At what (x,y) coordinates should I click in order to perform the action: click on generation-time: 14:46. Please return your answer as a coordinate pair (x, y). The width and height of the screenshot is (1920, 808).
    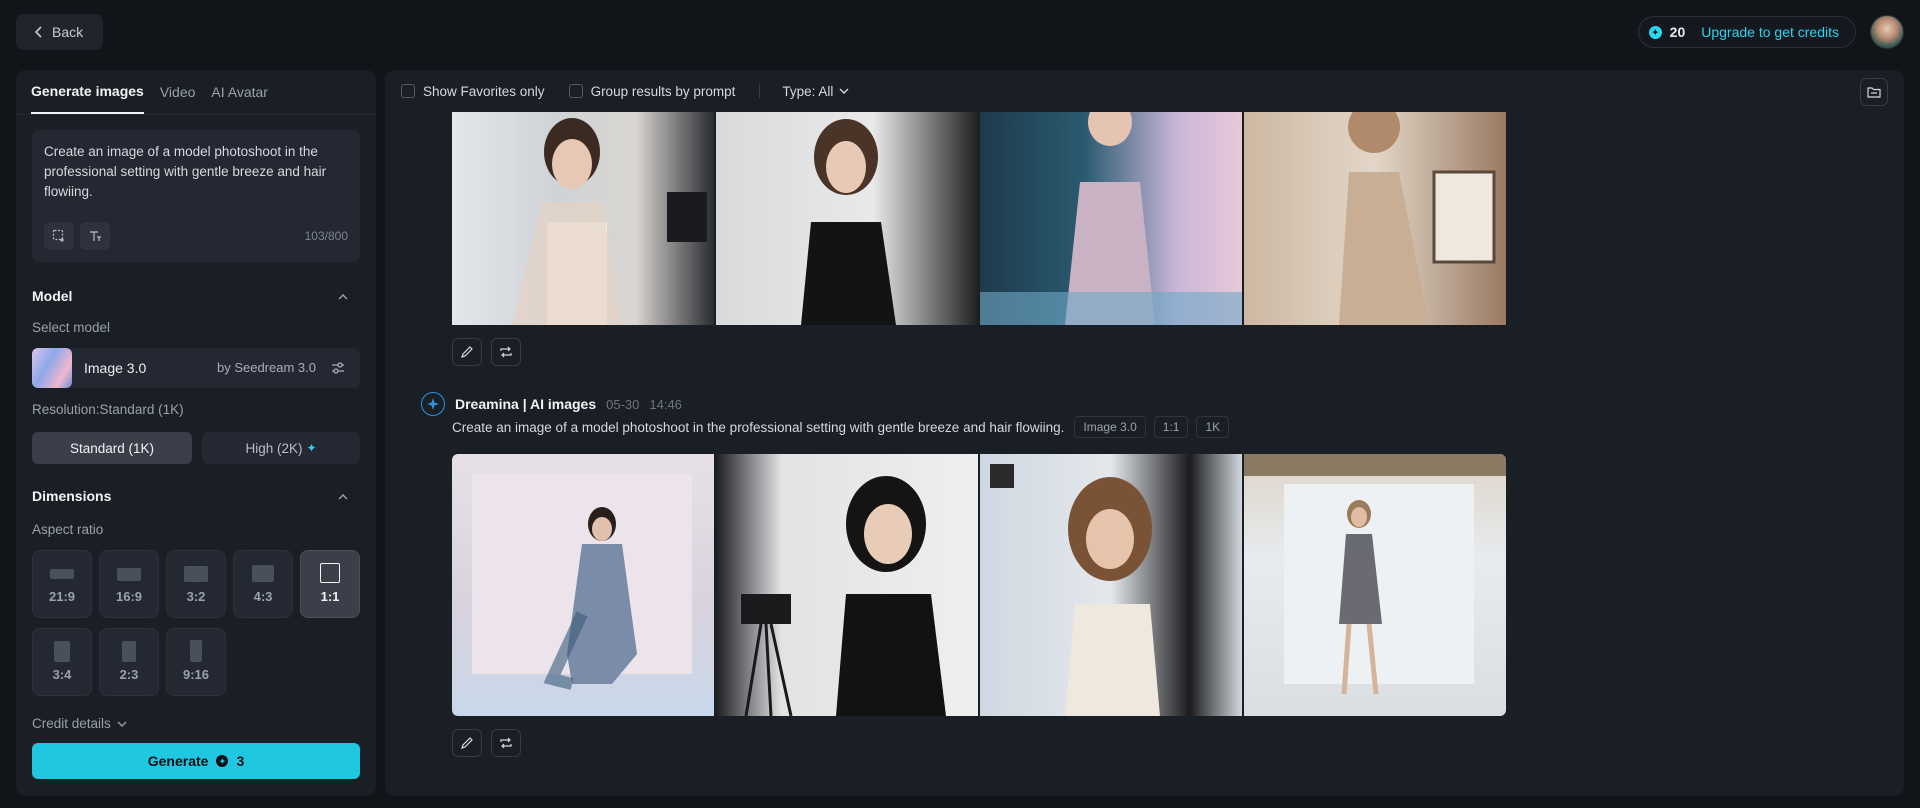
    Looking at the image, I should click on (665, 404).